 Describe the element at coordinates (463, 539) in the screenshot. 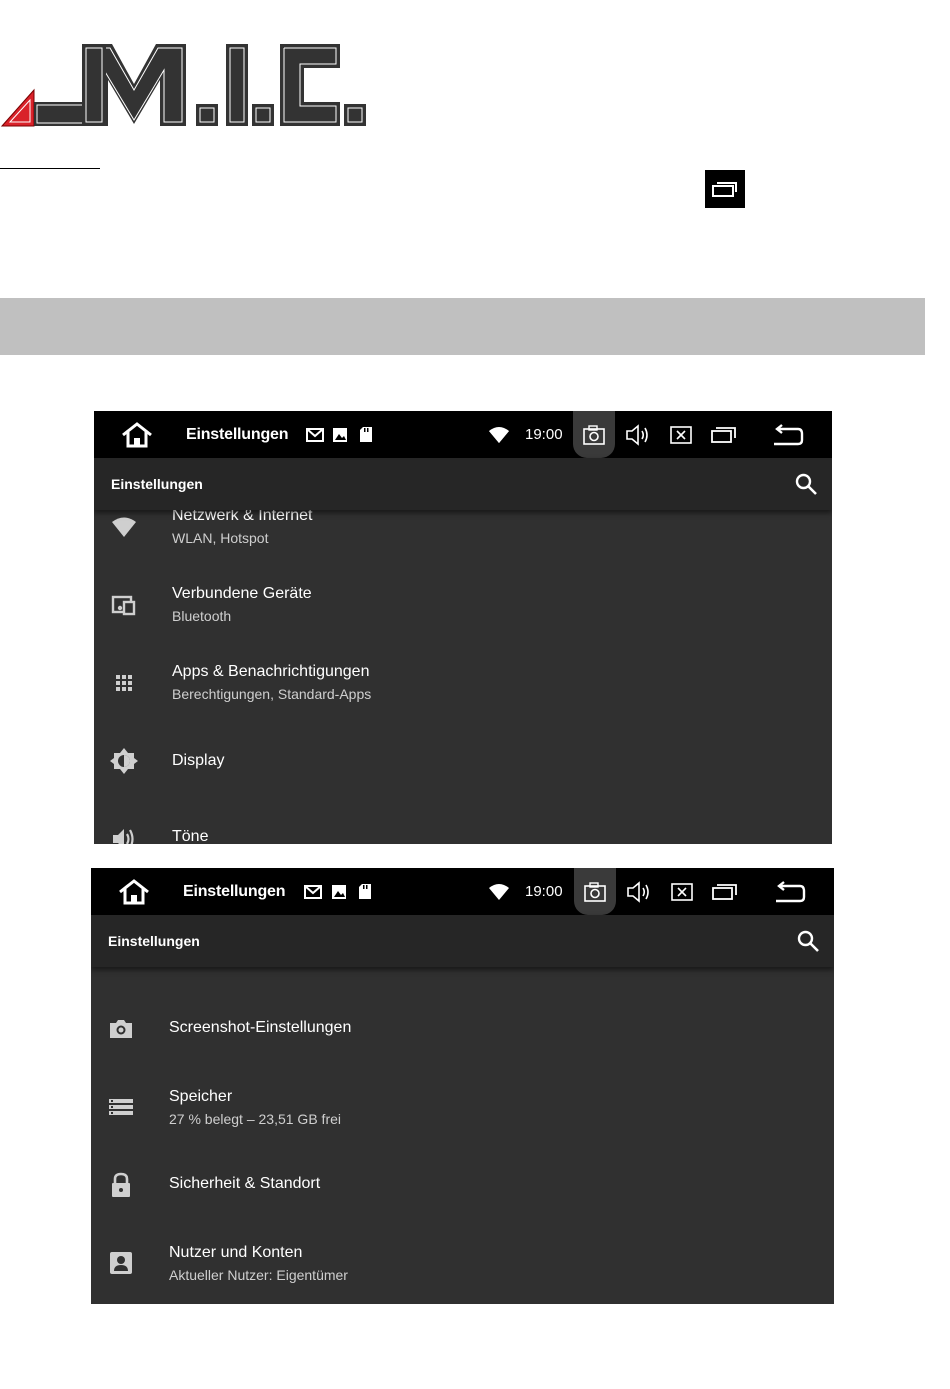

I see `list-item-netzwerk: Netzwerk & Internet WLAN, Hotspot` at that location.